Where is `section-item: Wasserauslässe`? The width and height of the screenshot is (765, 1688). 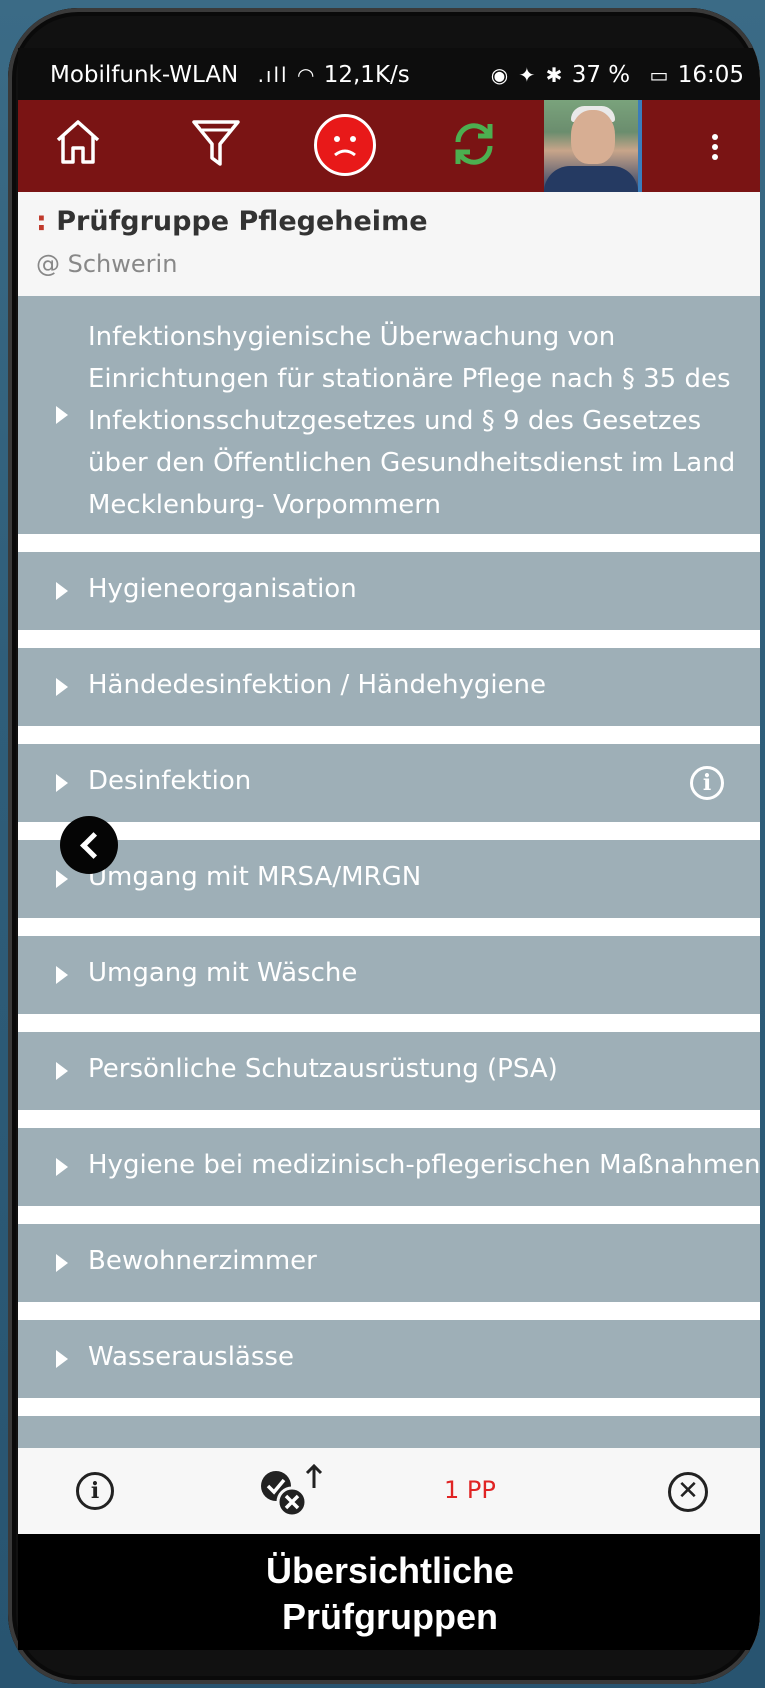
section-item: Wasserauslässe is located at coordinates (389, 1359).